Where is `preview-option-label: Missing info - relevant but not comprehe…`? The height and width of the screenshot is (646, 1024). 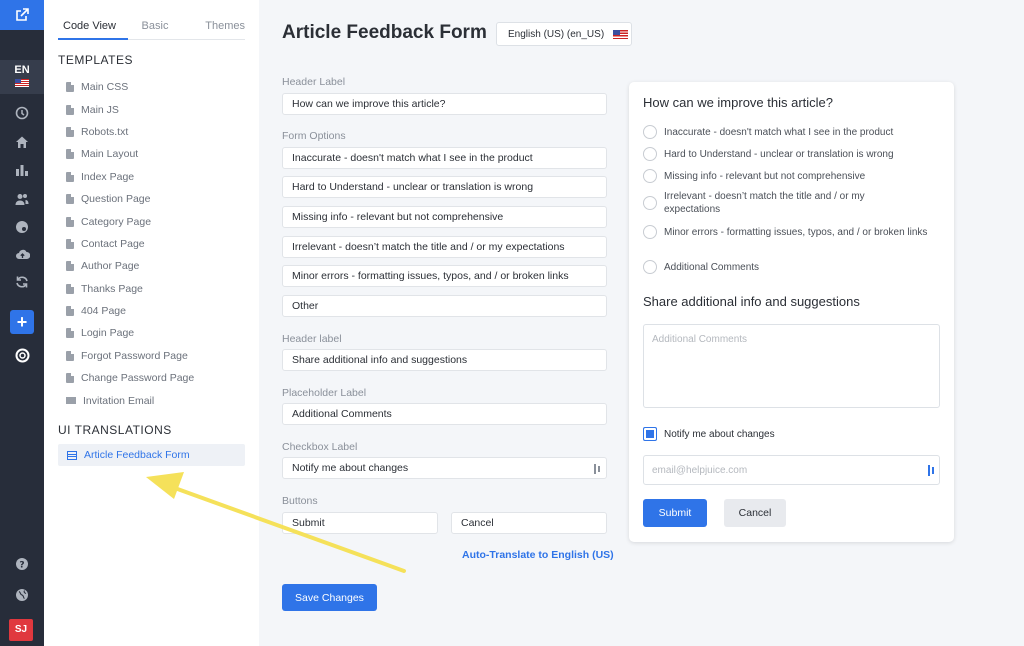 preview-option-label: Missing info - relevant but not comprehe… is located at coordinates (765, 176).